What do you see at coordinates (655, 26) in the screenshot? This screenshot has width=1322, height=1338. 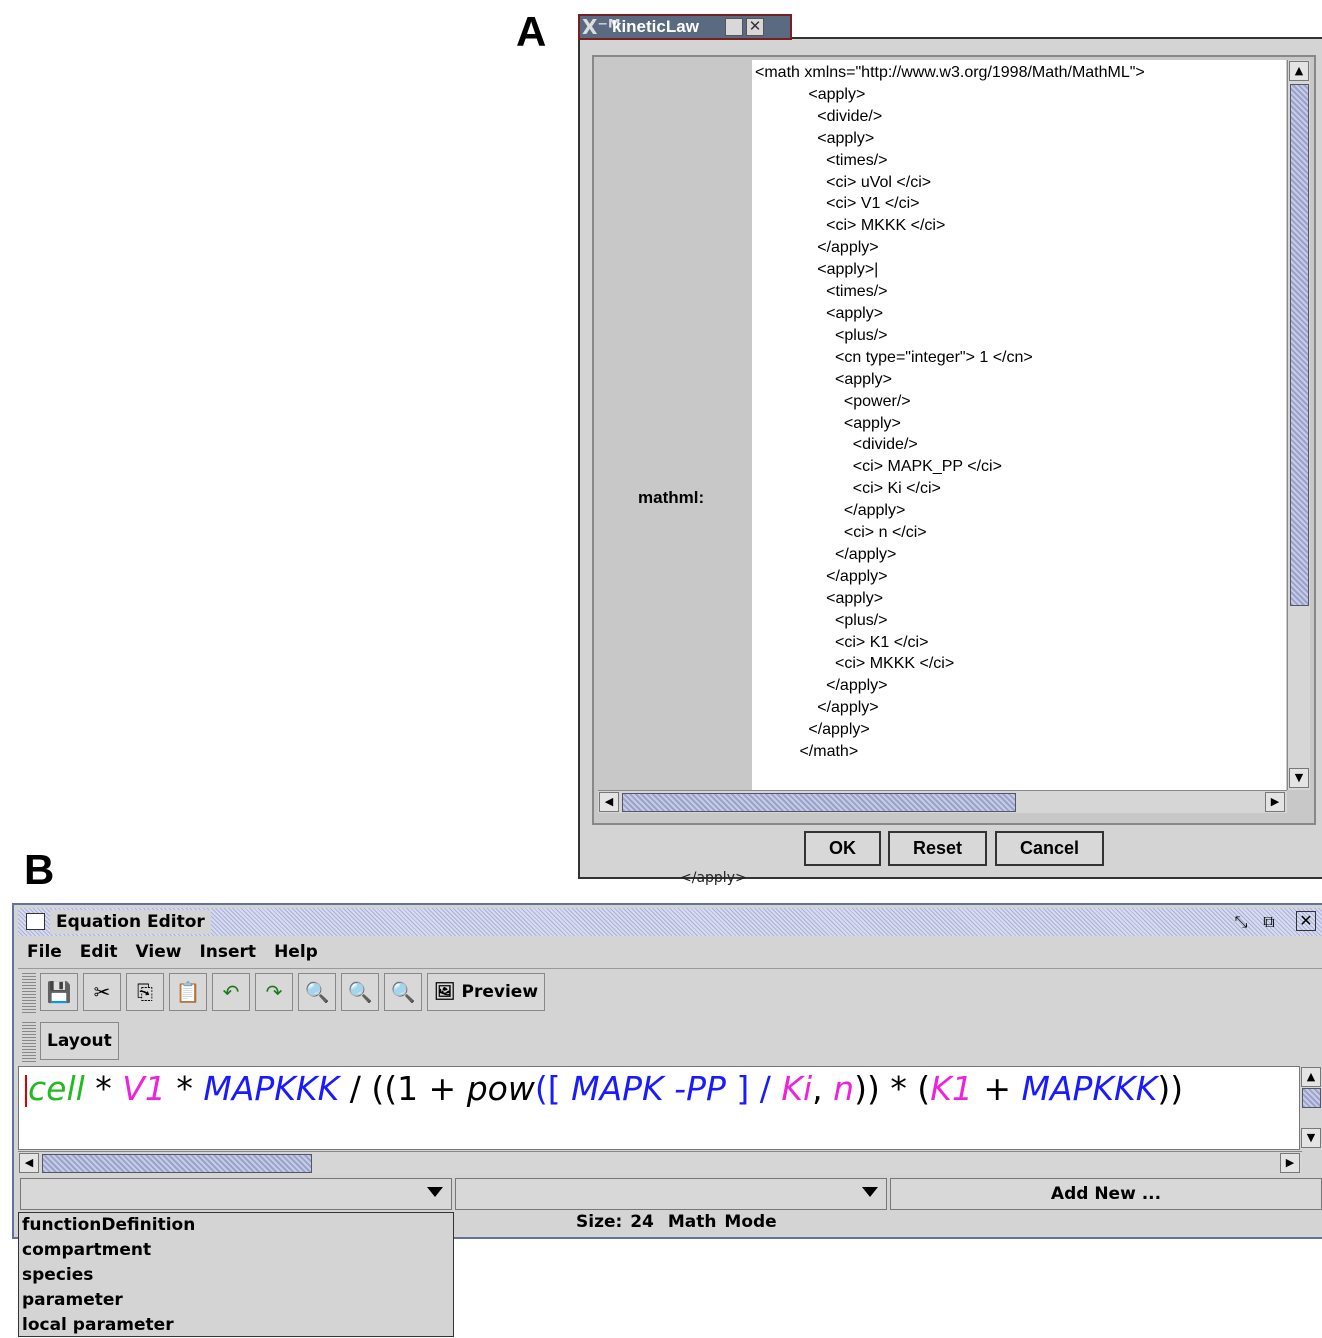 I see `dialog-title: kineticLaw` at bounding box center [655, 26].